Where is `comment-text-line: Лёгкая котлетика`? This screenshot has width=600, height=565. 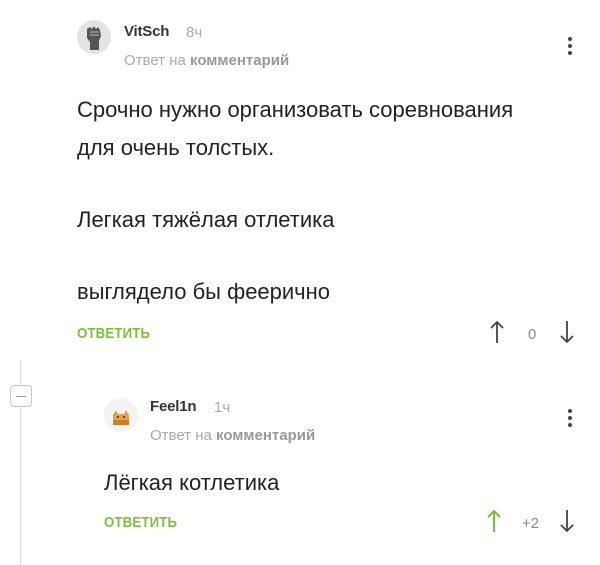 comment-text-line: Лёгкая котлетика is located at coordinates (192, 482).